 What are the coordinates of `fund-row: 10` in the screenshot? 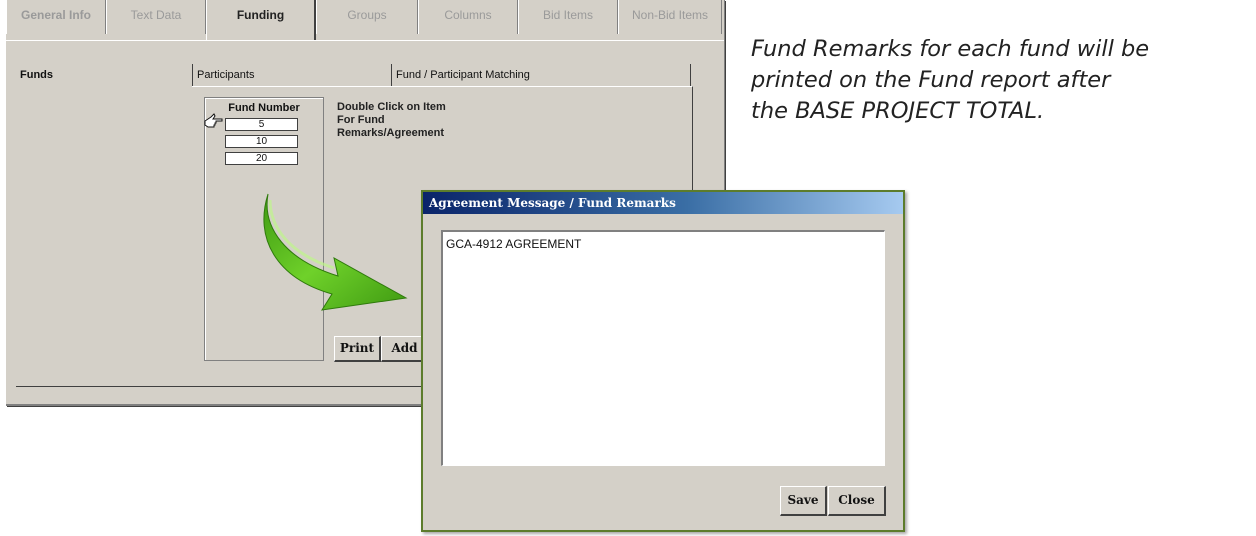 It's located at (261, 141).